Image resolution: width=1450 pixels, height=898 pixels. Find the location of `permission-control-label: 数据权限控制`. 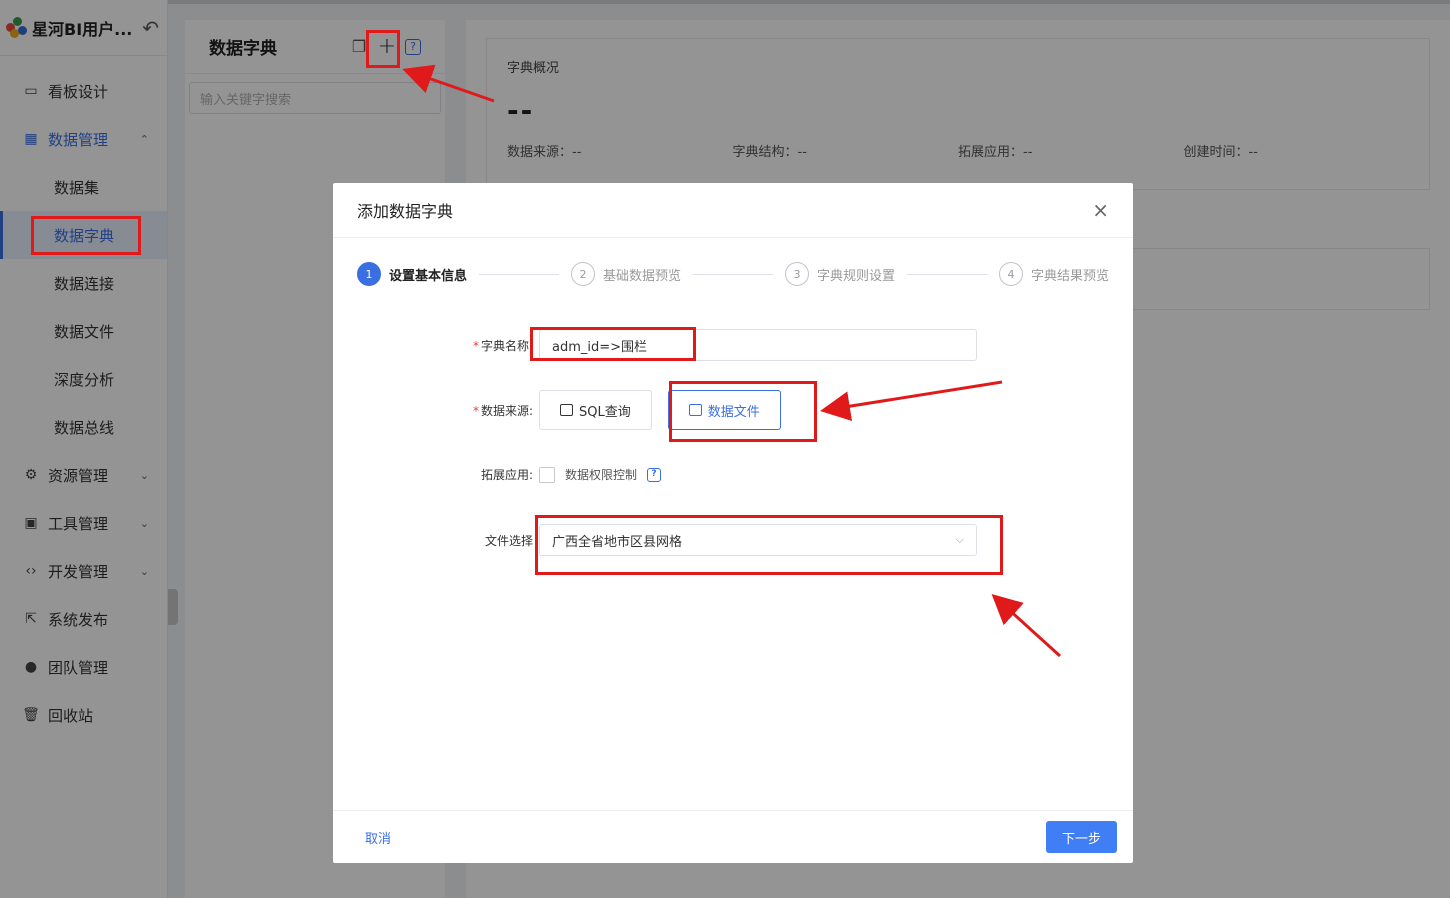

permission-control-label: 数据权限控制 is located at coordinates (601, 475).